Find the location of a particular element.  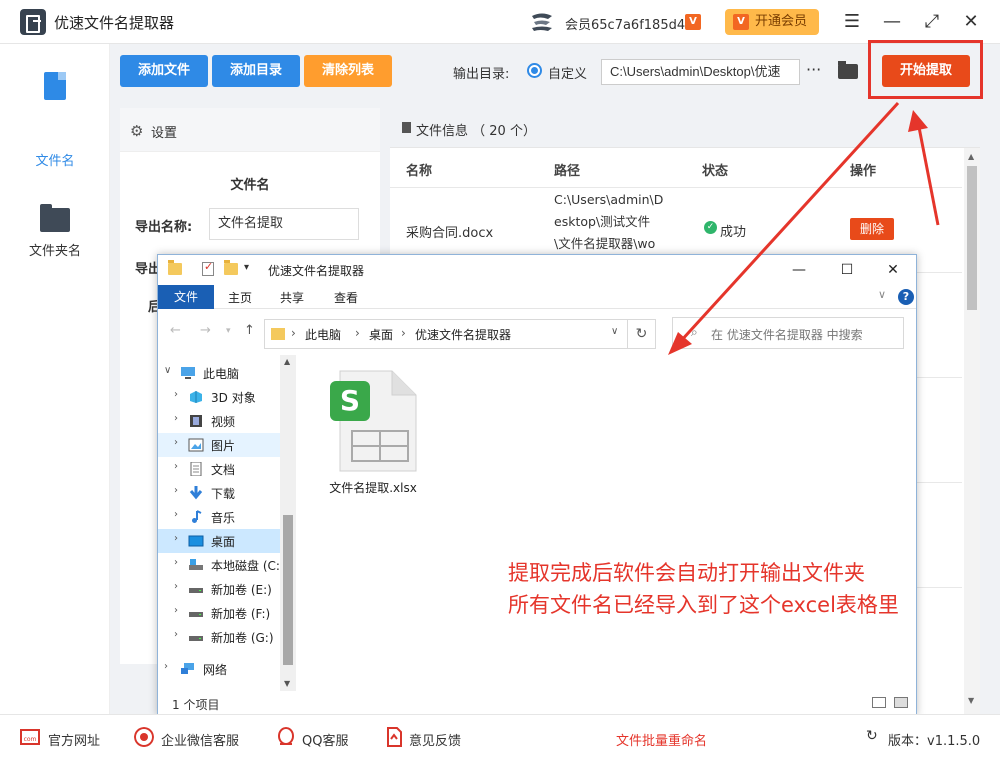

tree-item-network: › 网络 is located at coordinates (219, 669).